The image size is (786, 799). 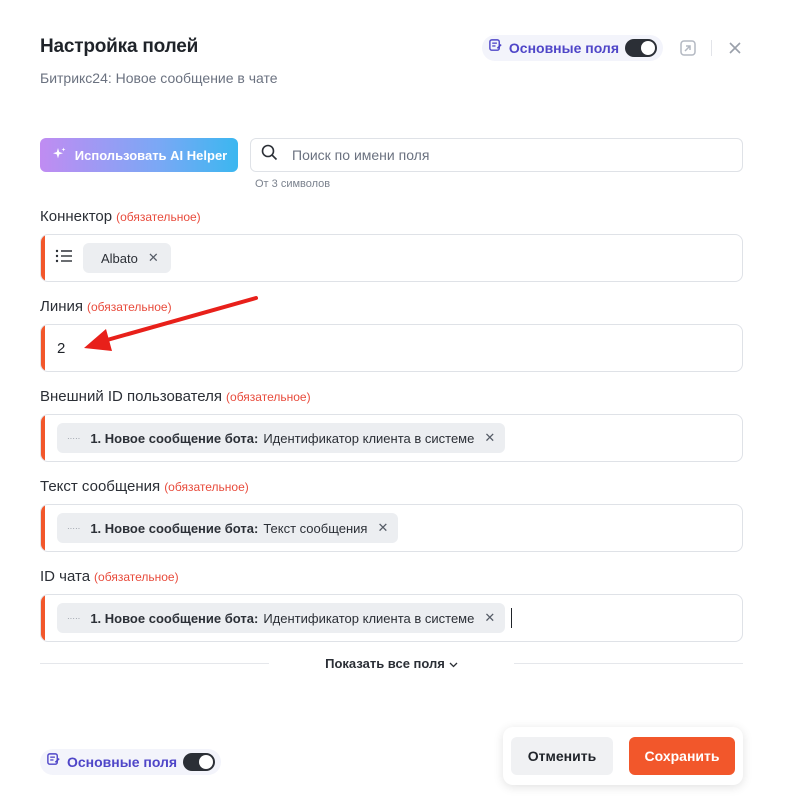 What do you see at coordinates (682, 756) in the screenshot?
I see `save-button: Сохранить` at bounding box center [682, 756].